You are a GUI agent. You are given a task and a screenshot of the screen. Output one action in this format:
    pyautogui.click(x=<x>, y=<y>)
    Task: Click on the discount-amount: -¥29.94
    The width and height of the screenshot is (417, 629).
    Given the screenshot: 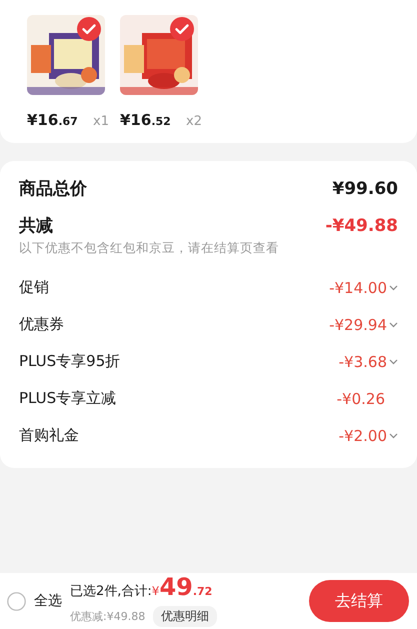 What is the action you would take?
    pyautogui.click(x=358, y=325)
    